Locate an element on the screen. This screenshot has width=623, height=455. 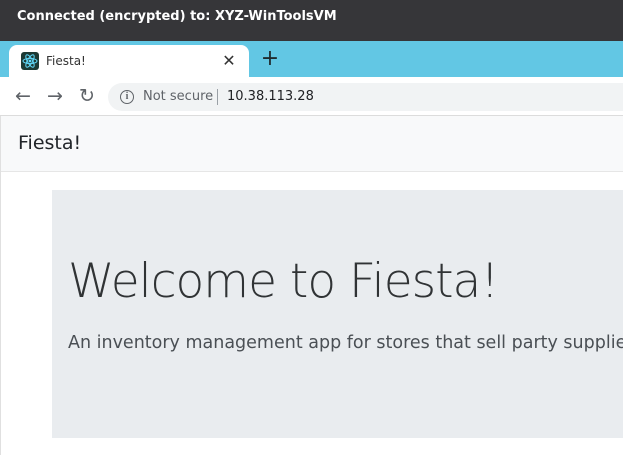
url-text: 10.38.113.28 is located at coordinates (270, 96).